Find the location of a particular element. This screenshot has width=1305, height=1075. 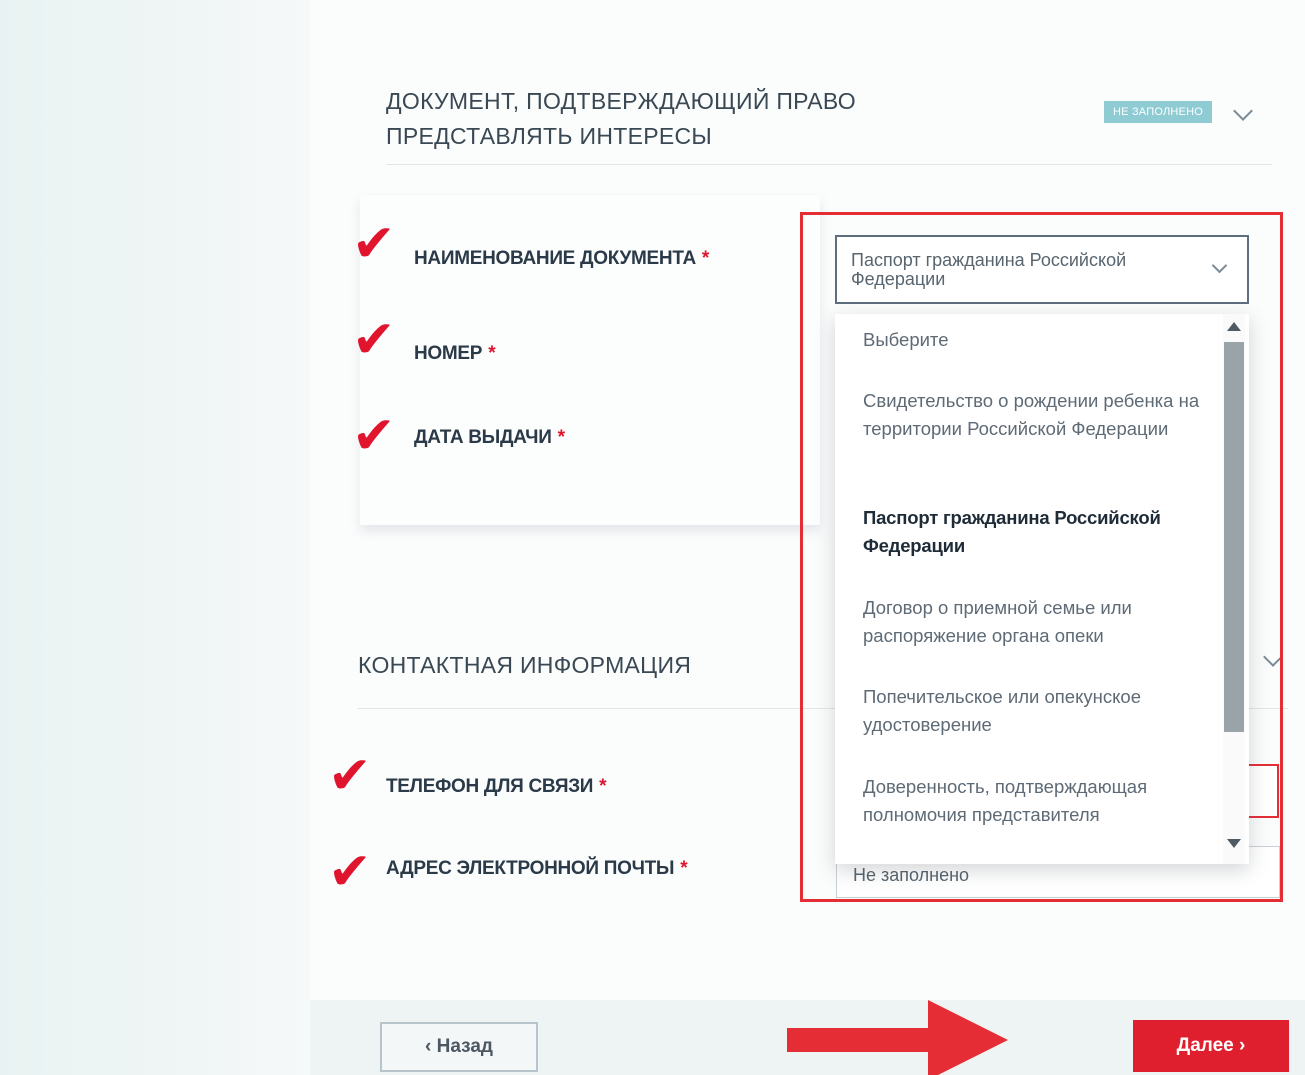

number-label-text: НОМЕР is located at coordinates (448, 353).